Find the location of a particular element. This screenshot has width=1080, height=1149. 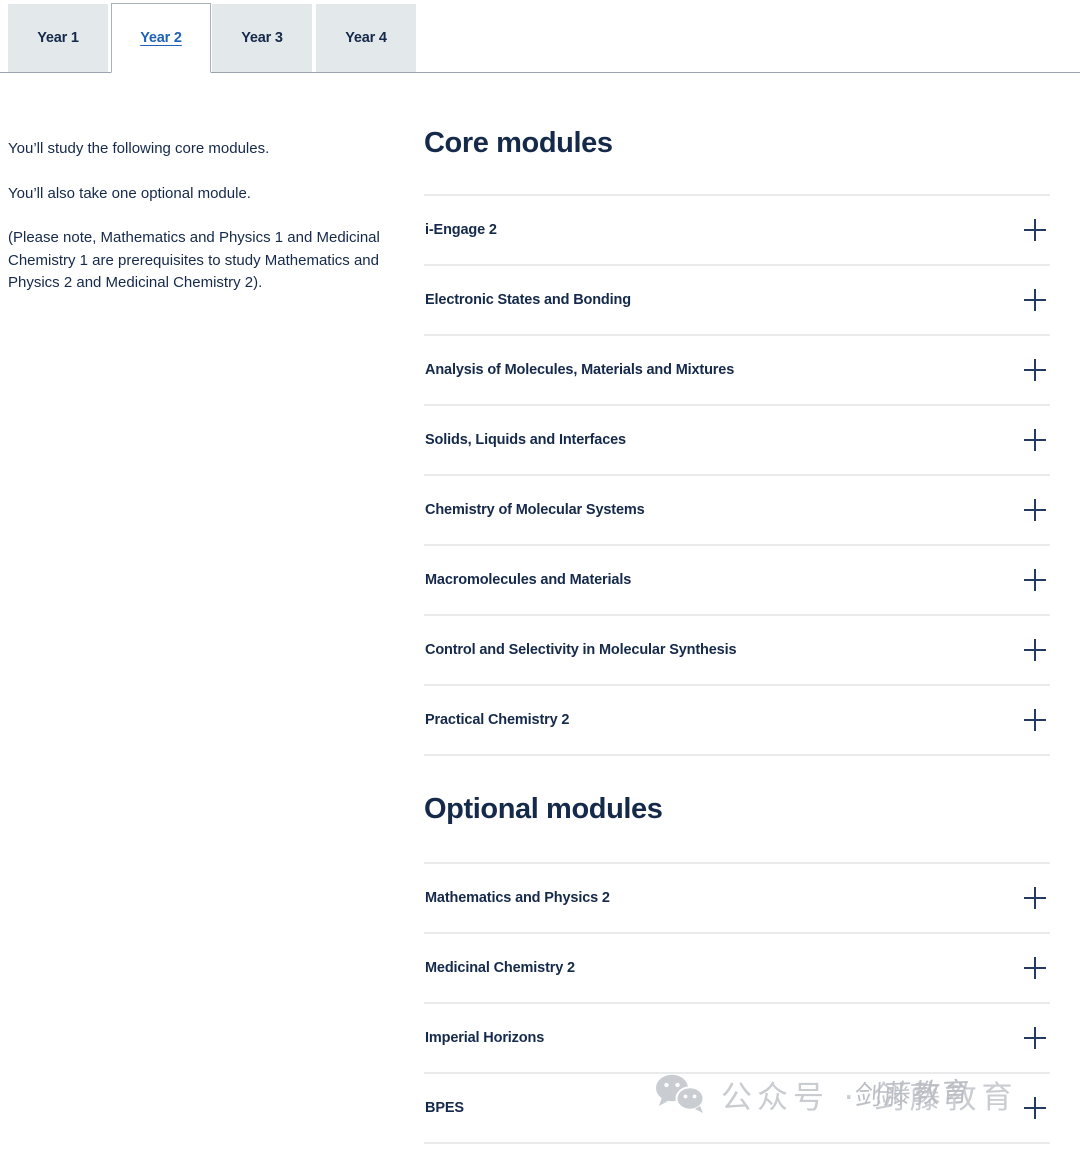

intro-paragraph-1: You’ll study the following core modules. is located at coordinates (139, 148).